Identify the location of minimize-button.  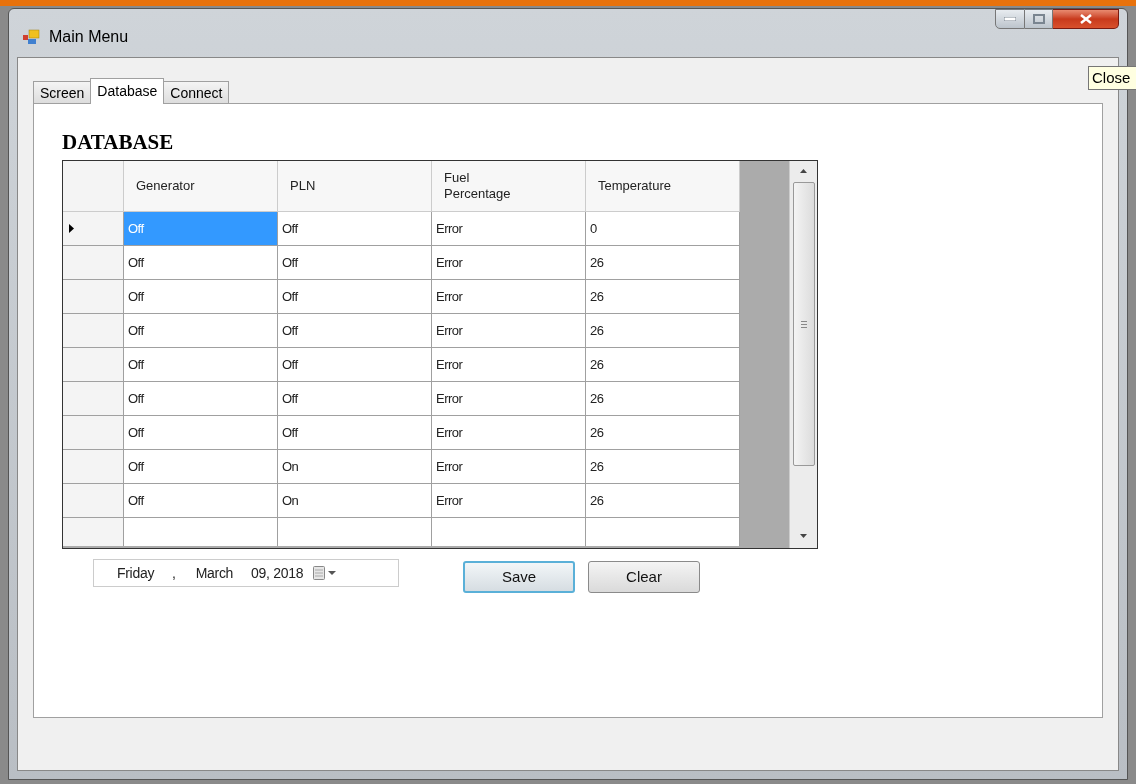
(1010, 19).